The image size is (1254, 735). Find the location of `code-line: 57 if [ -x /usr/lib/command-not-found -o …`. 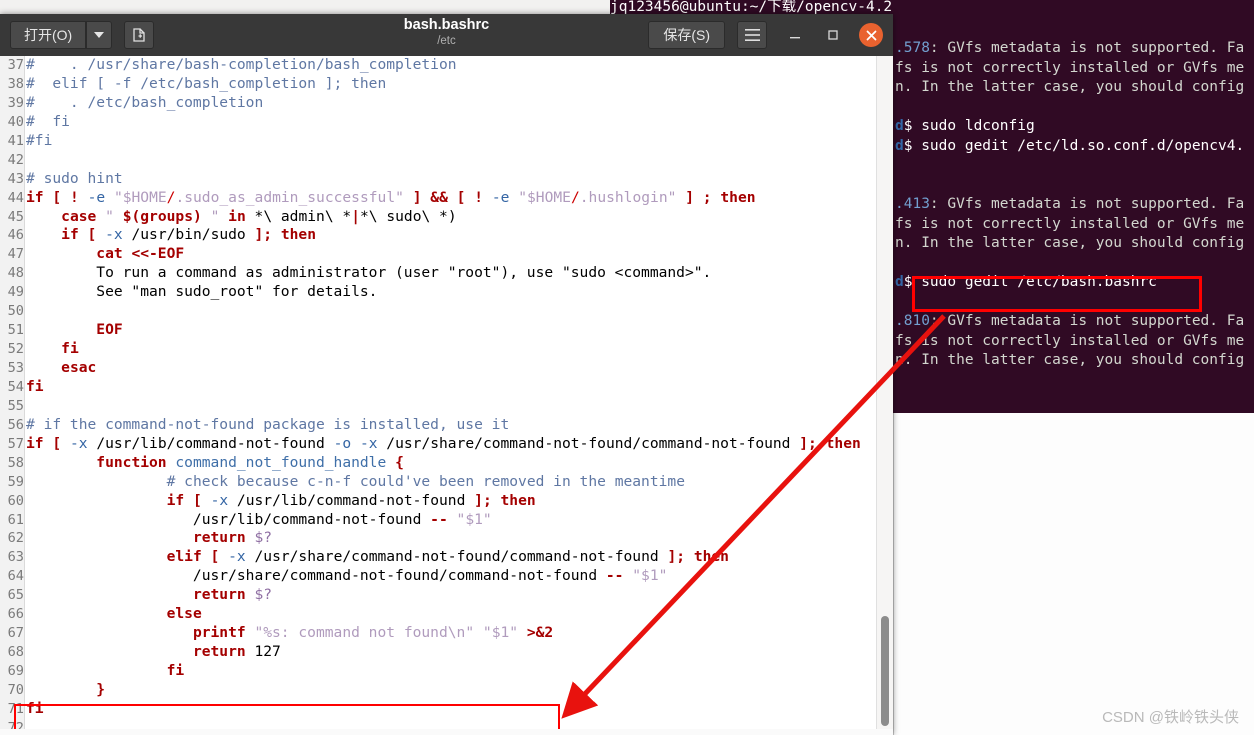

code-line: 57 if [ -x /usr/lib/command-not-found -o … is located at coordinates (437, 444).